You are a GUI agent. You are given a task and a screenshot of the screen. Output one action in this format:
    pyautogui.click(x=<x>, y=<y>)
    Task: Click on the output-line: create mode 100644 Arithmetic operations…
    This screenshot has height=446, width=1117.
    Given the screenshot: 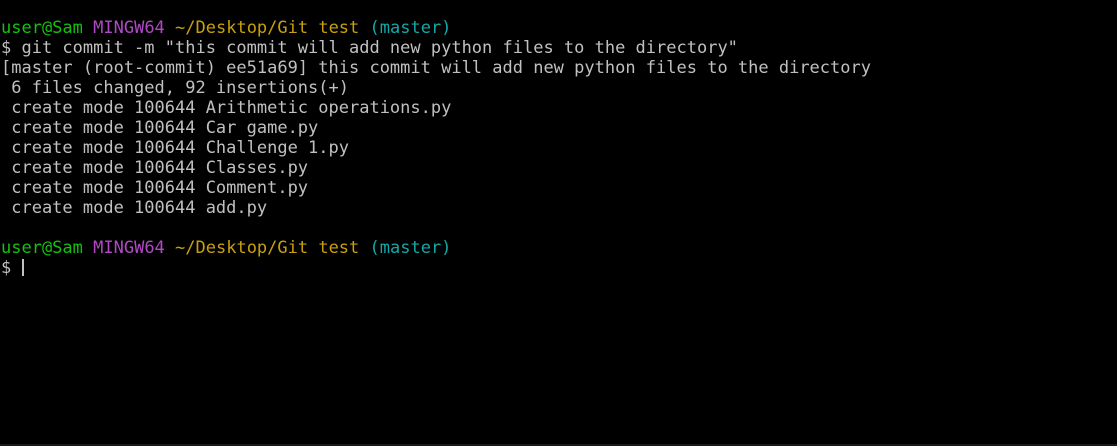 What is the action you would take?
    pyautogui.click(x=226, y=108)
    